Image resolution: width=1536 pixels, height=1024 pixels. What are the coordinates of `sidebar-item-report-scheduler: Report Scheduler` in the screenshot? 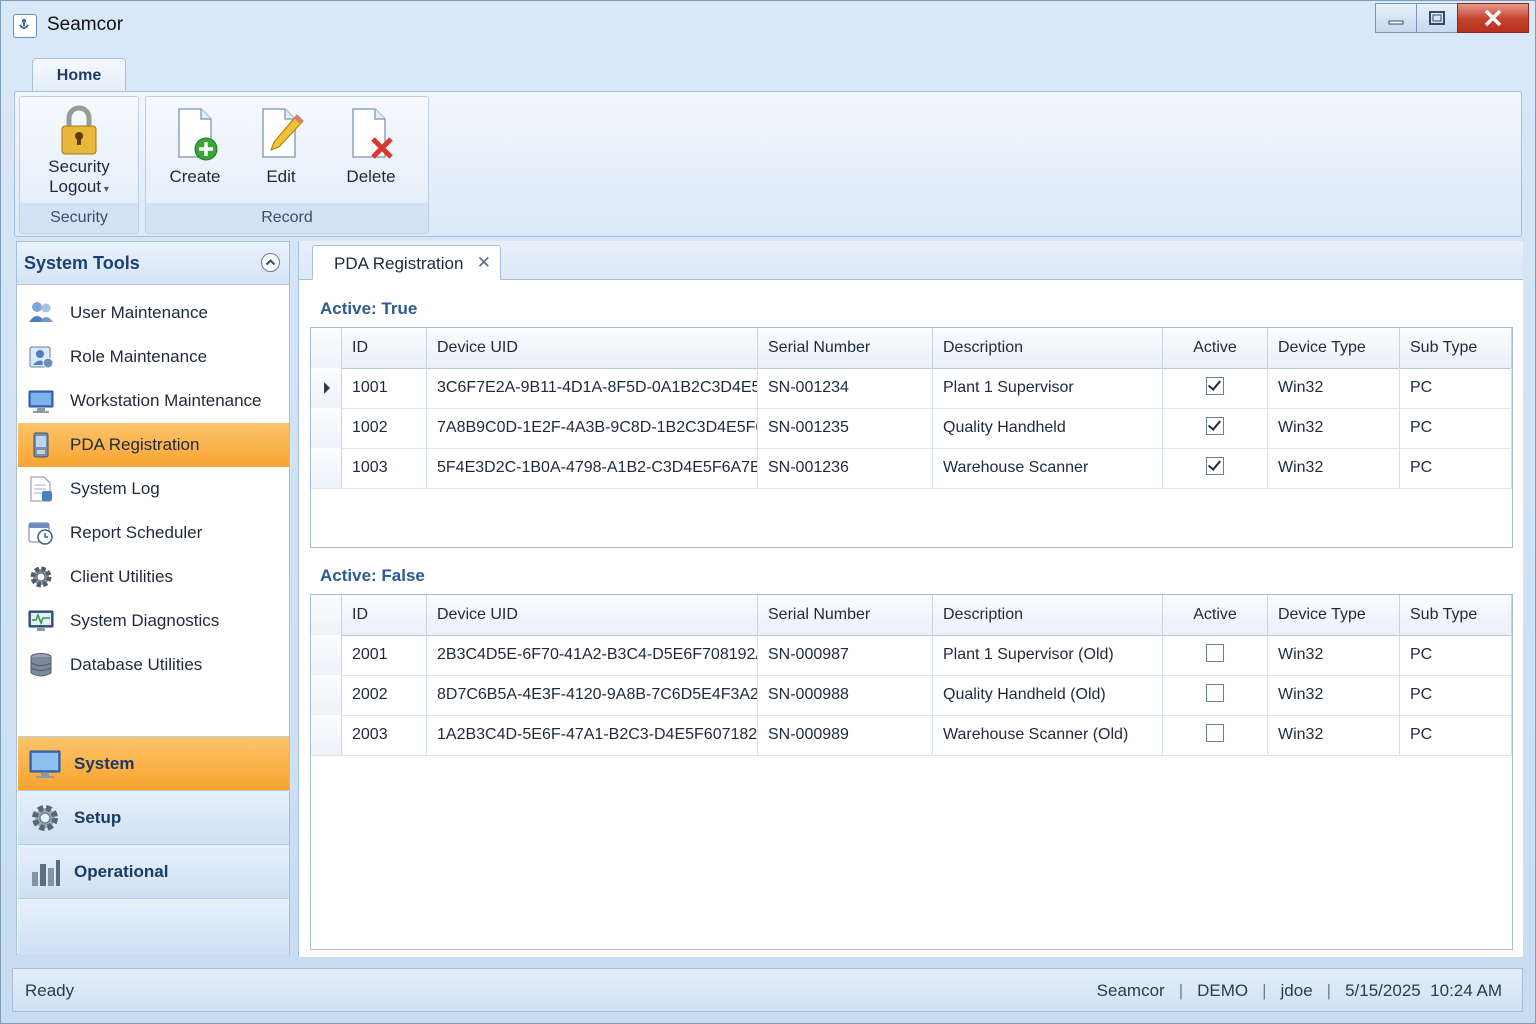 It's located at (153, 533).